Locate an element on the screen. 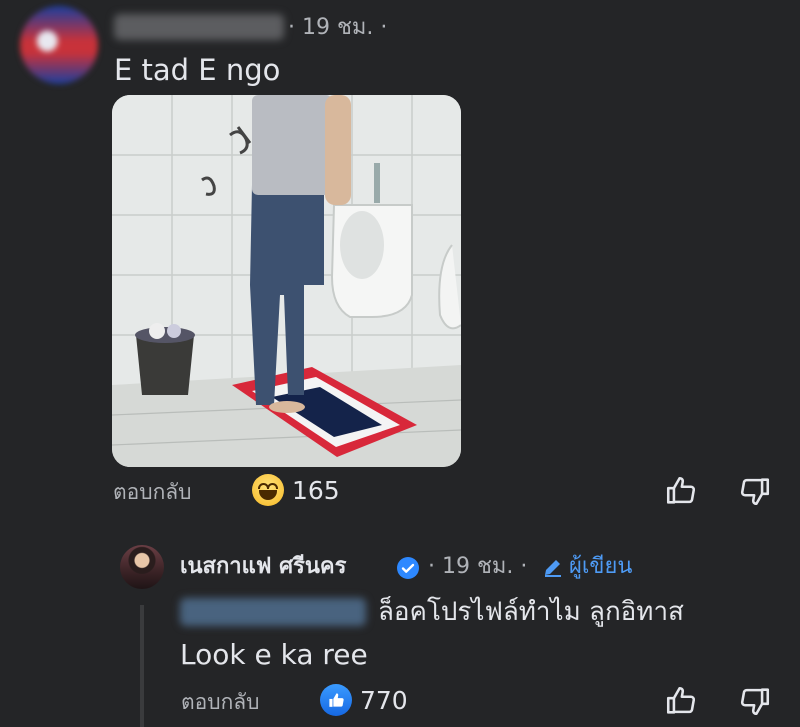 The height and width of the screenshot is (727, 800). reply-text-line2: Look e ka ree is located at coordinates (274, 654).